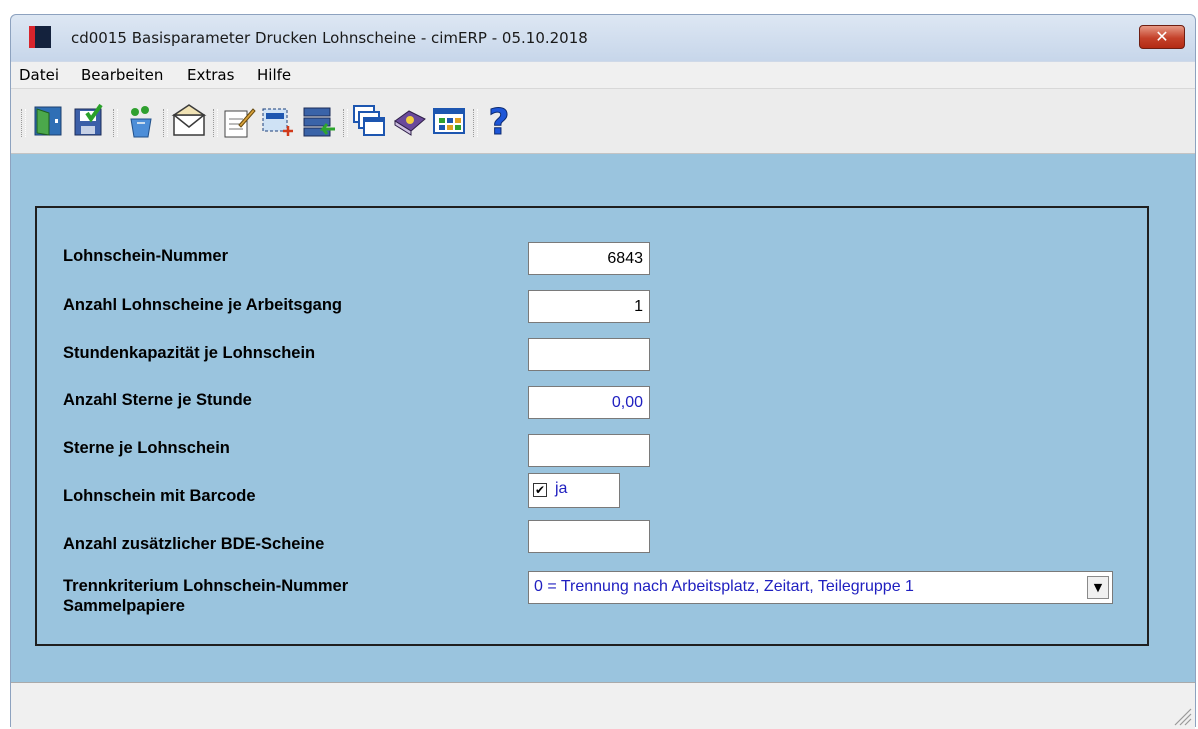  What do you see at coordinates (603, 121) in the screenshot?
I see `toolbar: ?` at bounding box center [603, 121].